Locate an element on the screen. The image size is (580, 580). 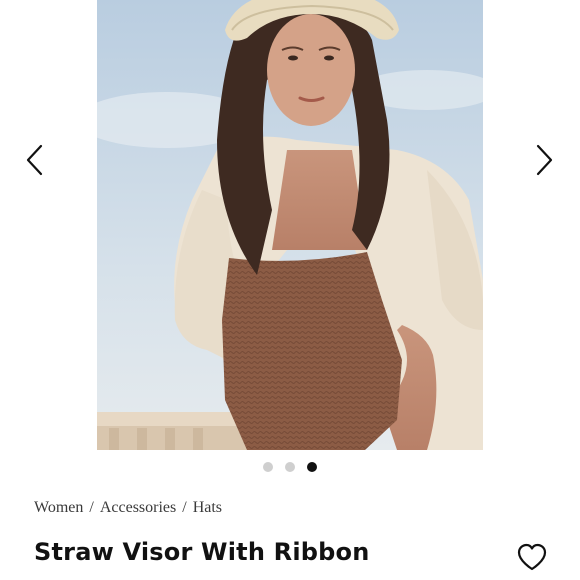
next-image-button is located at coordinates (544, 160).